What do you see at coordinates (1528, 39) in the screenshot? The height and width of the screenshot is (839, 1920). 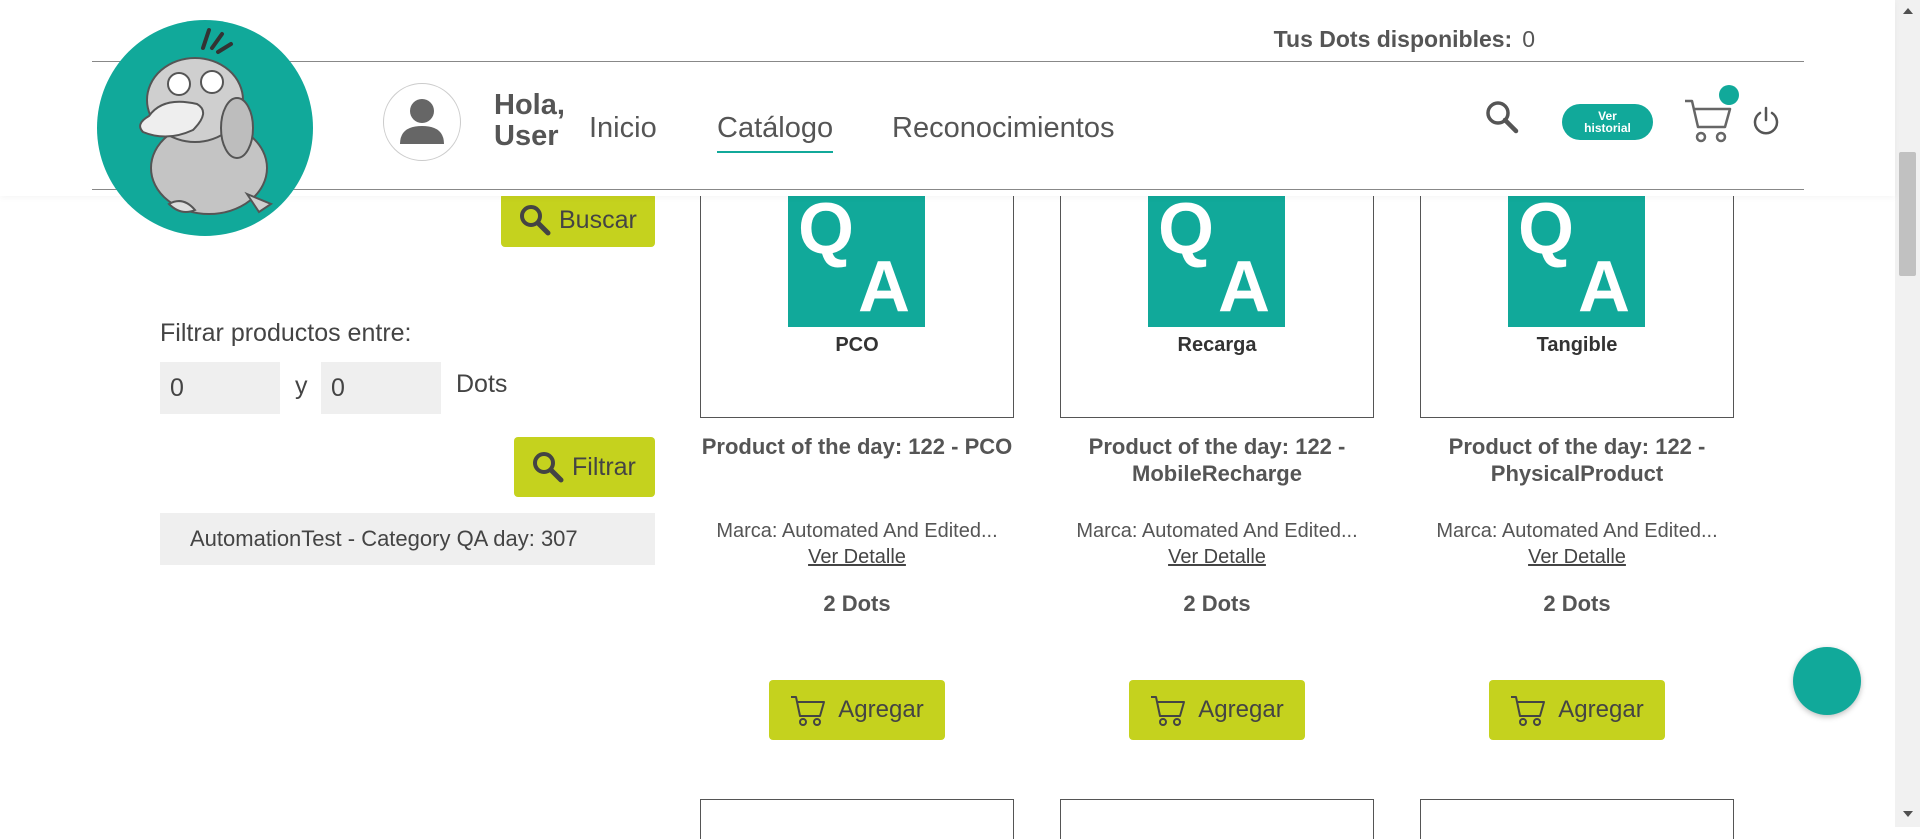 I see `dots-balance-value: 0` at bounding box center [1528, 39].